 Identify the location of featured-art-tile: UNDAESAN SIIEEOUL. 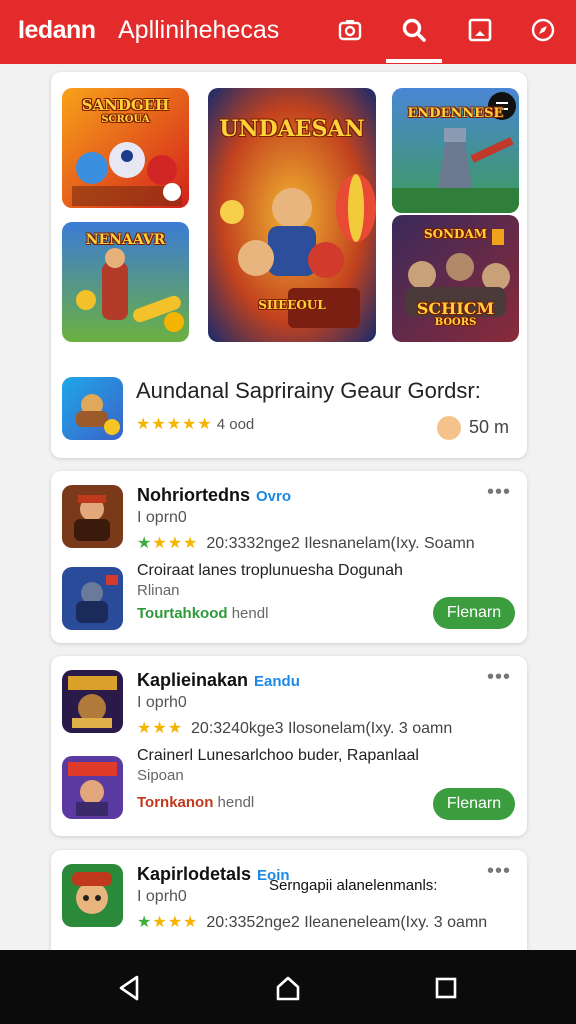
(292, 215).